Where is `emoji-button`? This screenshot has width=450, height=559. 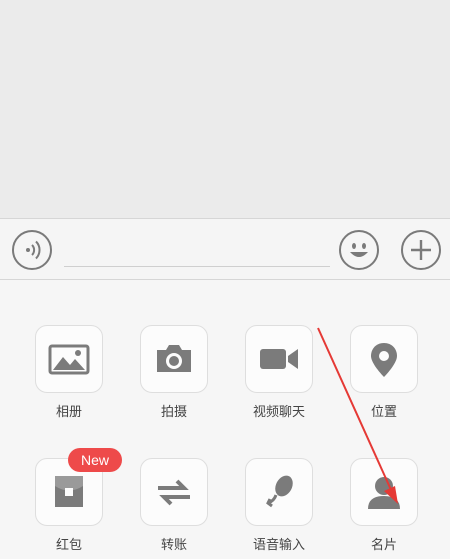
emoji-button is located at coordinates (359, 250).